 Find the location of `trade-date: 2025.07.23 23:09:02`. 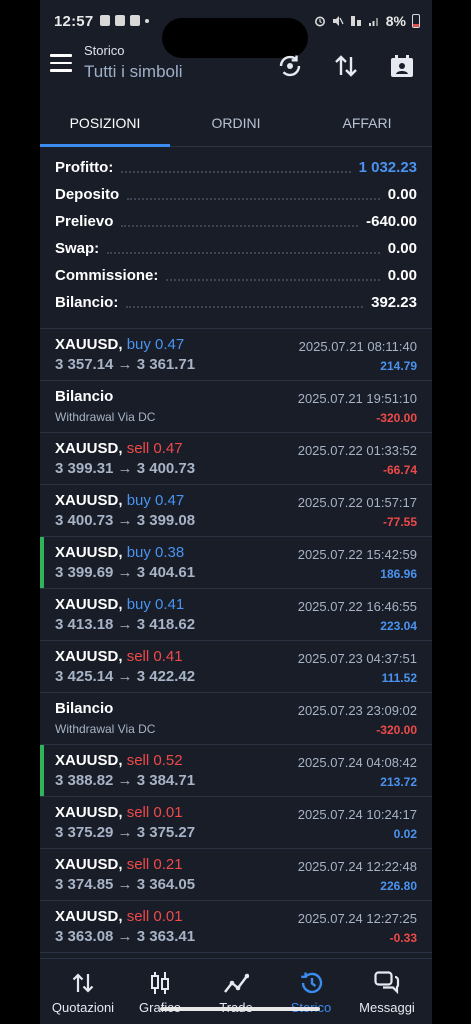

trade-date: 2025.07.23 23:09:02 is located at coordinates (357, 710).